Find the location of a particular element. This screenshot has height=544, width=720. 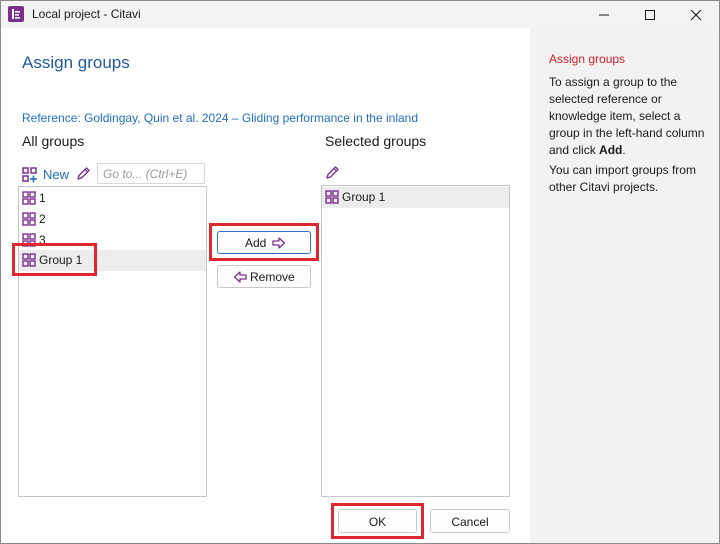

remove-button: Remove is located at coordinates (264, 276).